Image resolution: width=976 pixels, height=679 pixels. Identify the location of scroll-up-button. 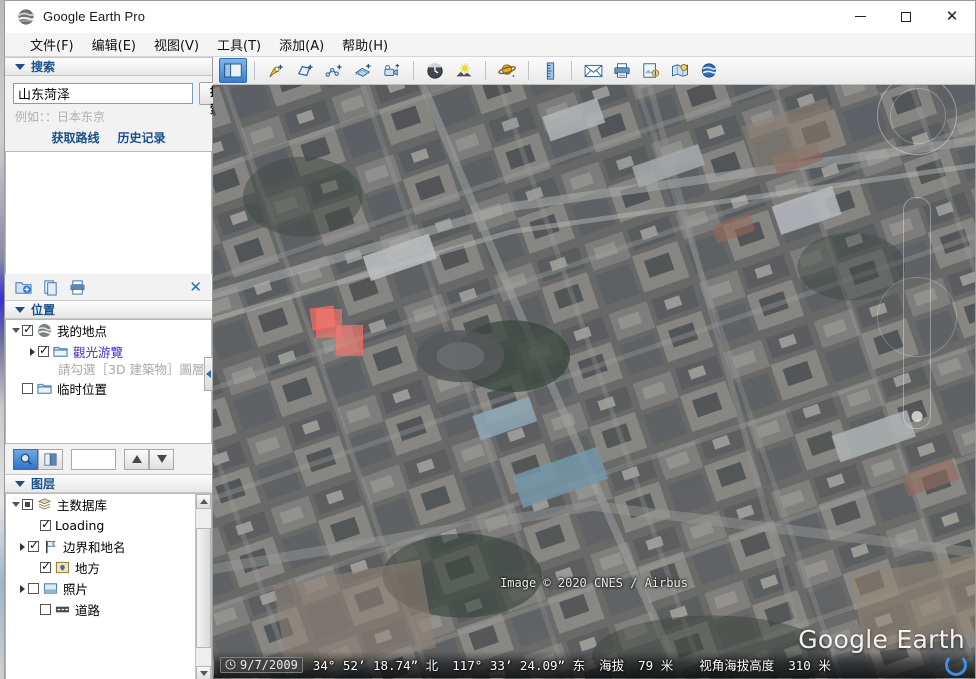
(203, 501).